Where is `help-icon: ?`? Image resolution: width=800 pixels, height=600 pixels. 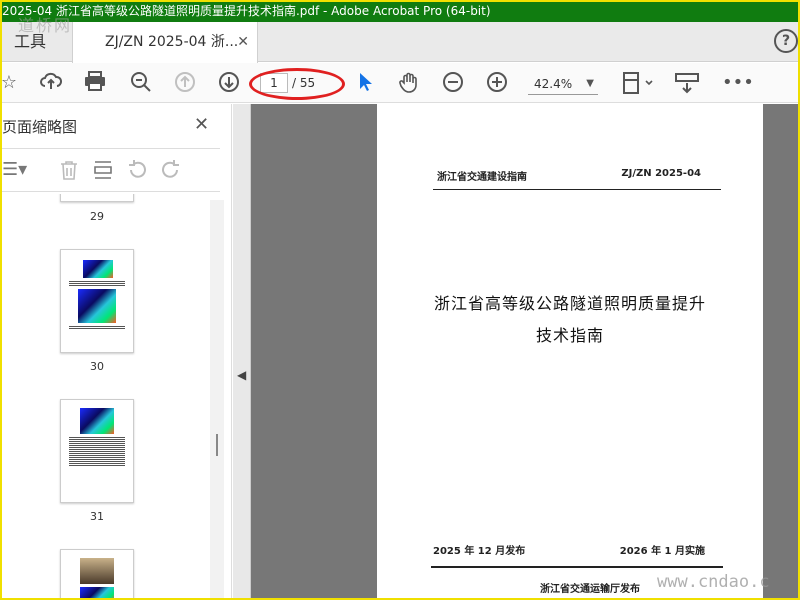
help-icon: ? is located at coordinates (786, 41).